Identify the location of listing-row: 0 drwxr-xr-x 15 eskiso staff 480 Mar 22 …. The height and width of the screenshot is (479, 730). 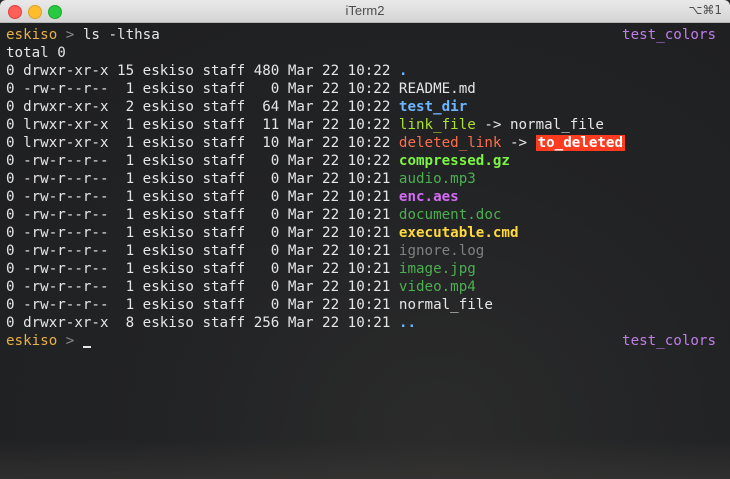
(206, 71).